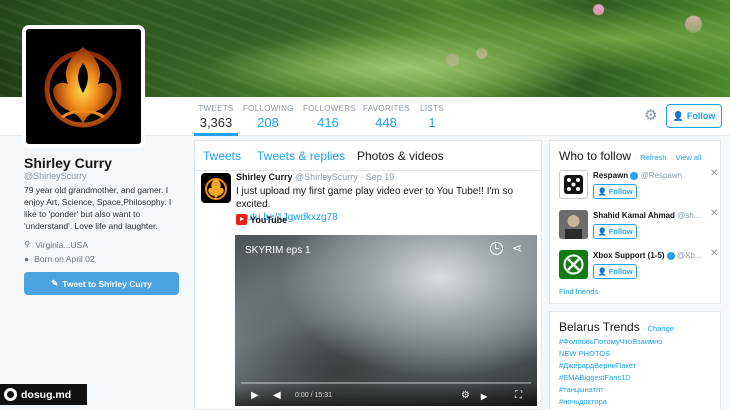 The image size is (730, 410). What do you see at coordinates (634, 215) in the screenshot?
I see `account-name: Shahid Kamal Ahmad` at bounding box center [634, 215].